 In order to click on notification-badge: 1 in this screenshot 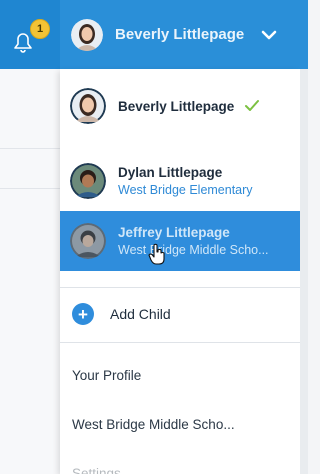, I will do `click(40, 29)`.